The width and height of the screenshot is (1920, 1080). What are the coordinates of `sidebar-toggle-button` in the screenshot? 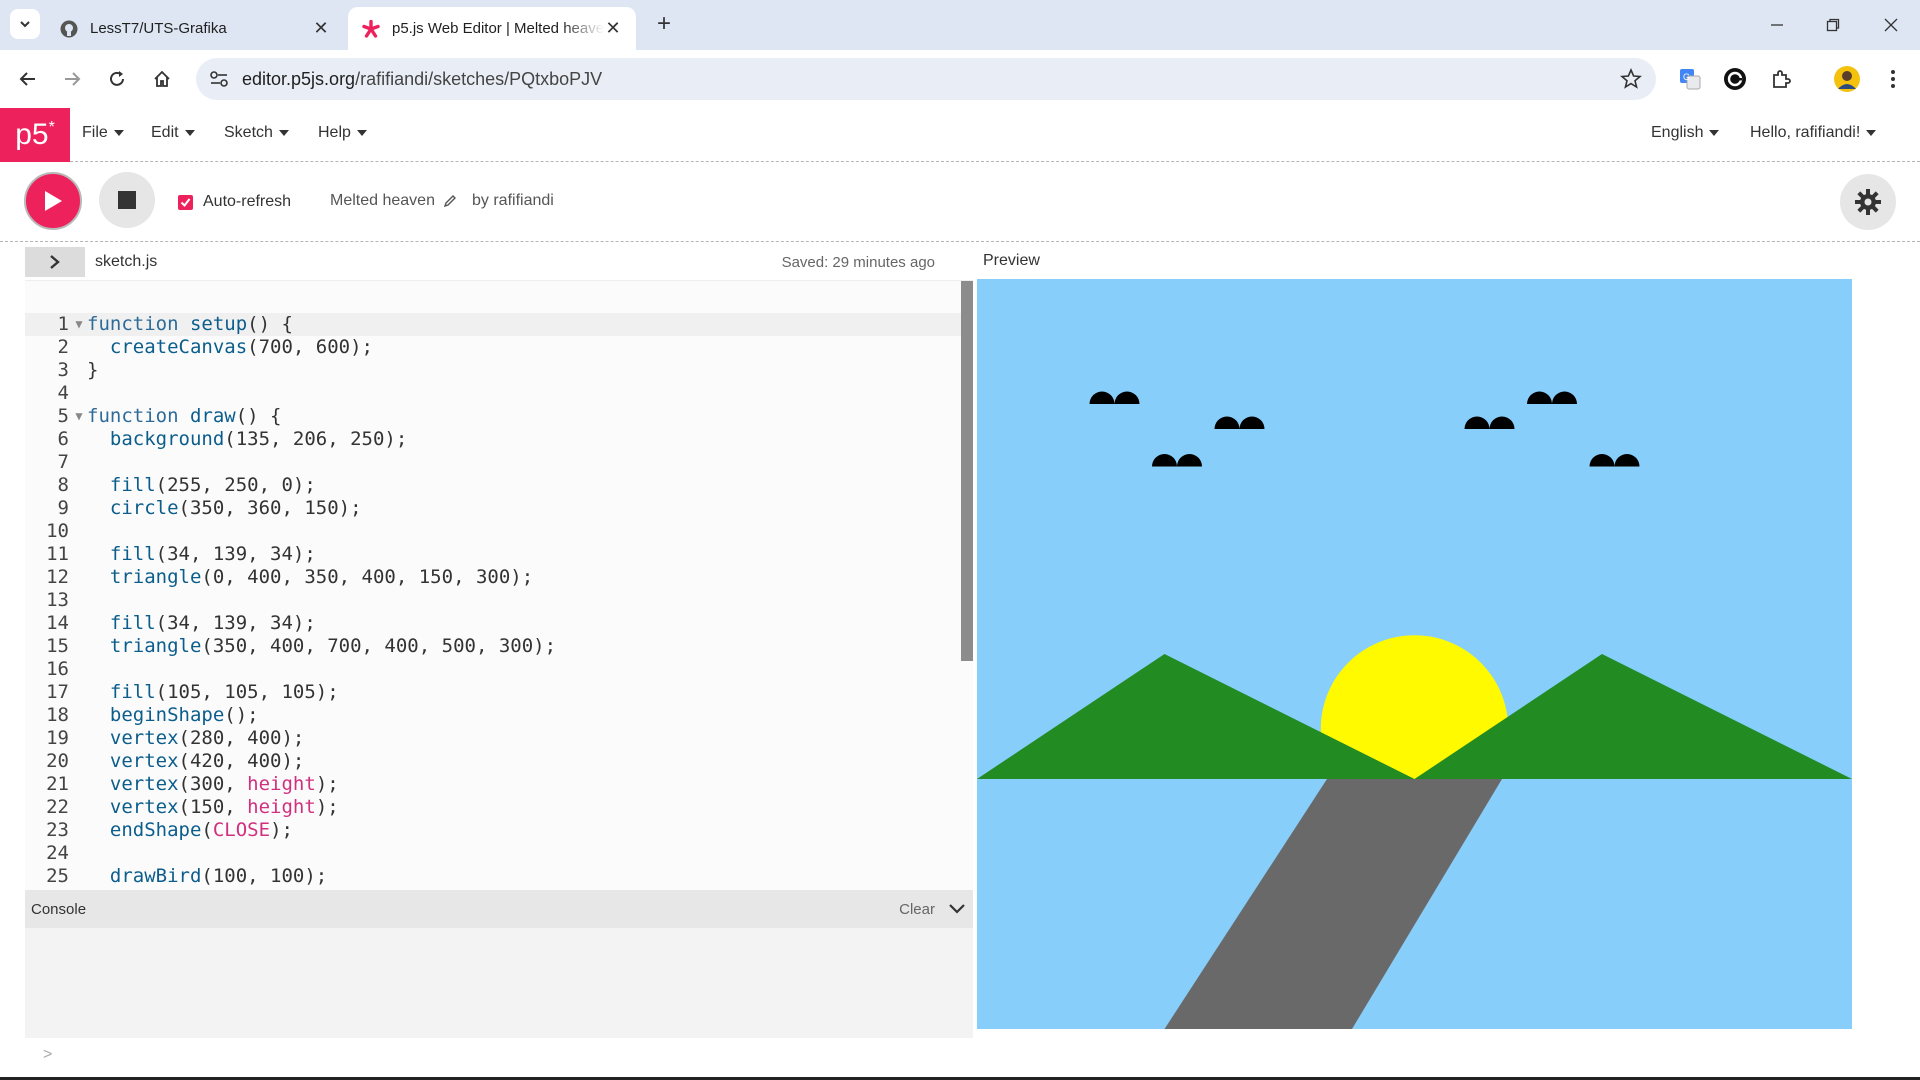 It's located at (55, 262).